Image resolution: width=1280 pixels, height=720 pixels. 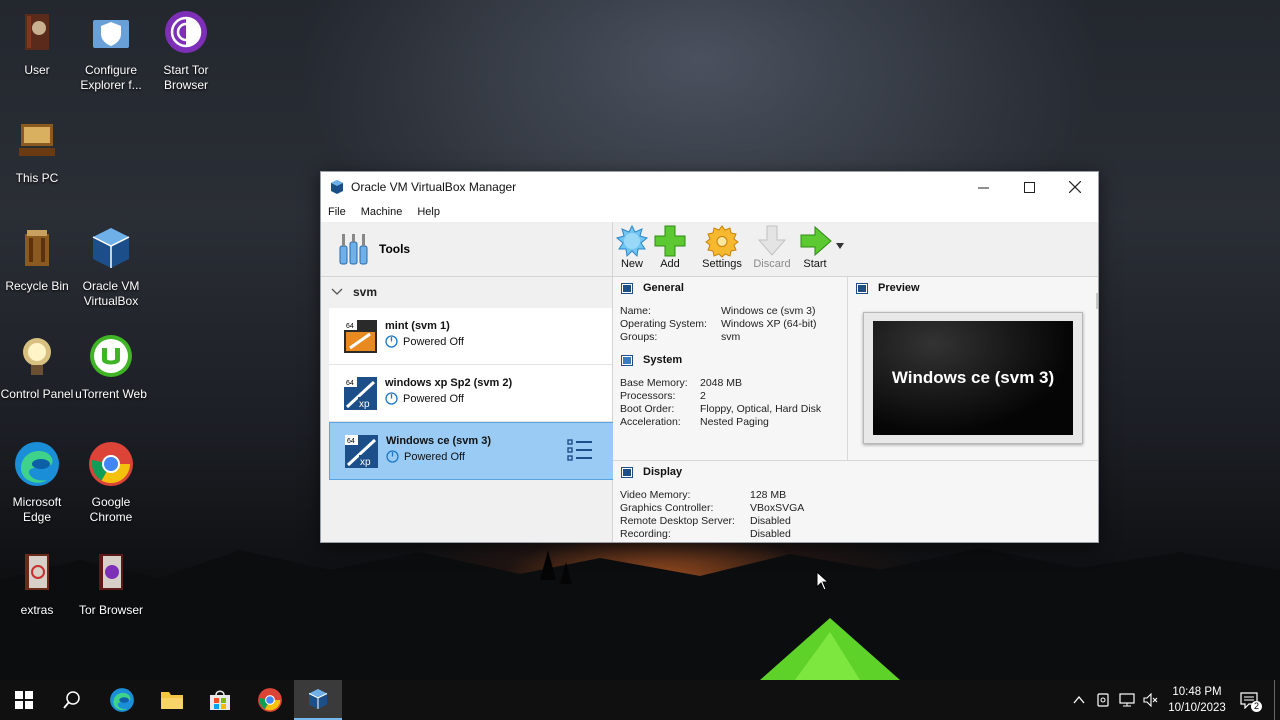 What do you see at coordinates (580, 450) in the screenshot?
I see `vm-details-menu-icon` at bounding box center [580, 450].